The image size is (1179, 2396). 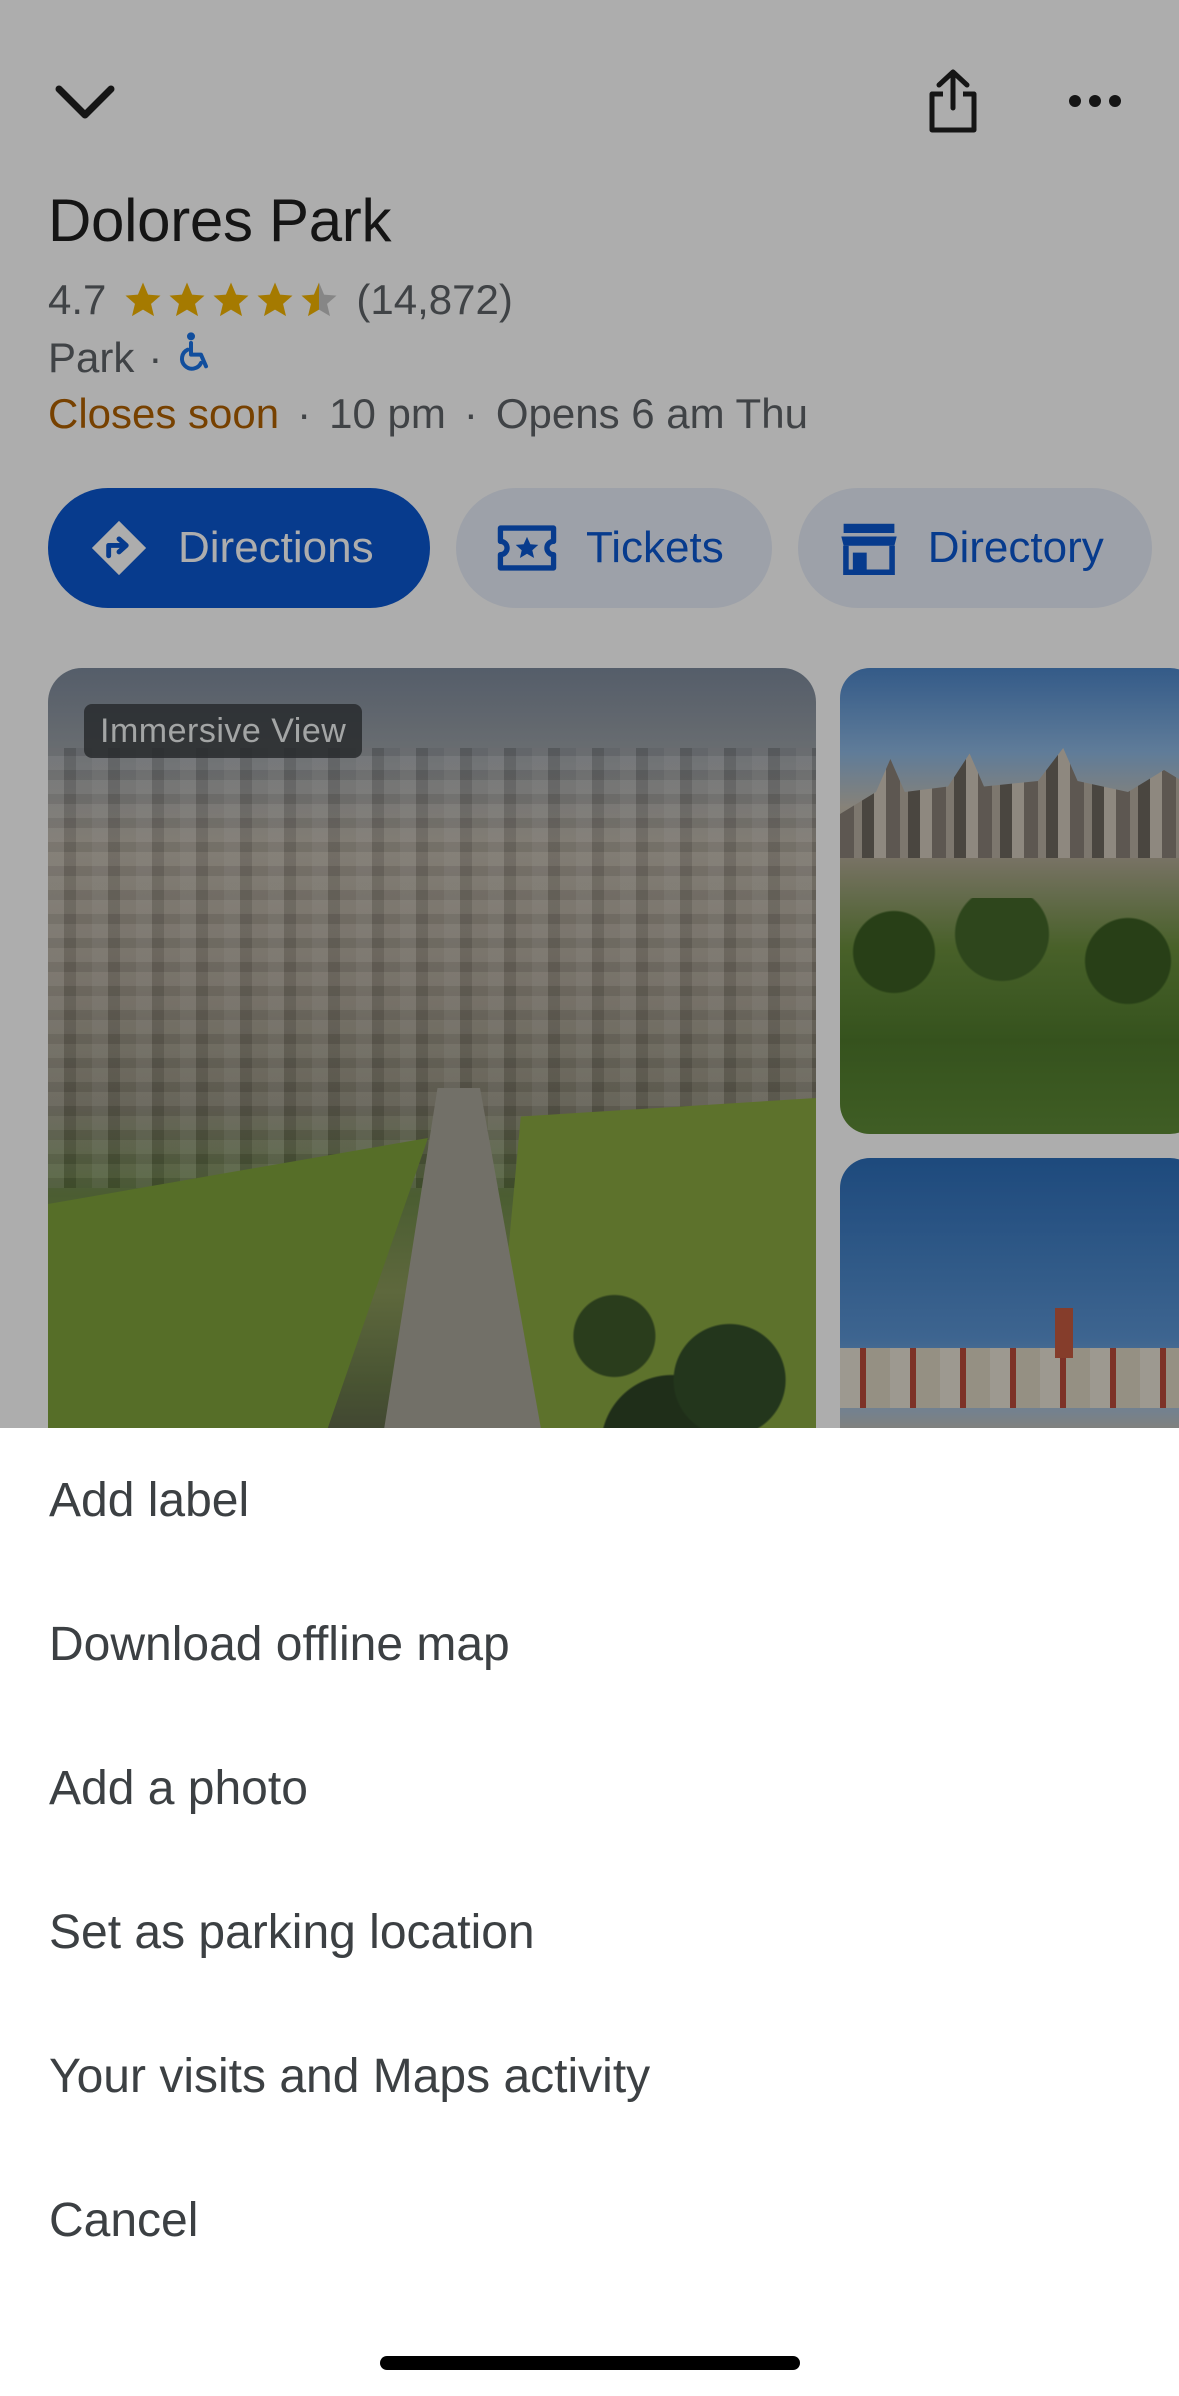 I want to click on menu-item-add-photo: Add a photo, so click(x=589, y=1788).